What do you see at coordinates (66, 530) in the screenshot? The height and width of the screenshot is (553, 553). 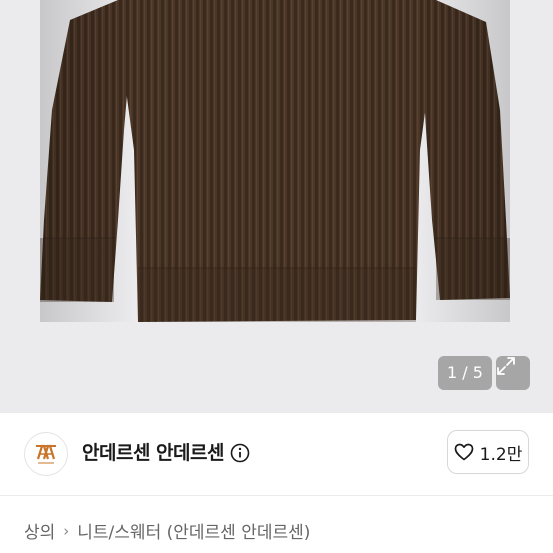 I see `chevron-right-icon: ›` at bounding box center [66, 530].